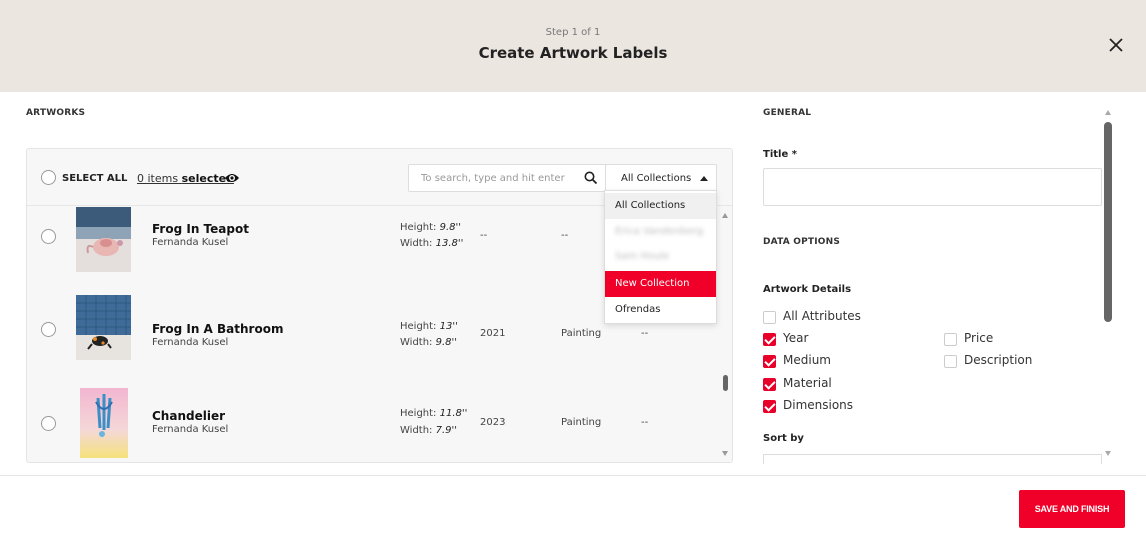 The width and height of the screenshot is (1146, 543). Describe the element at coordinates (660, 232) in the screenshot. I see `dropdown-option: Erica Vandenberg` at that location.